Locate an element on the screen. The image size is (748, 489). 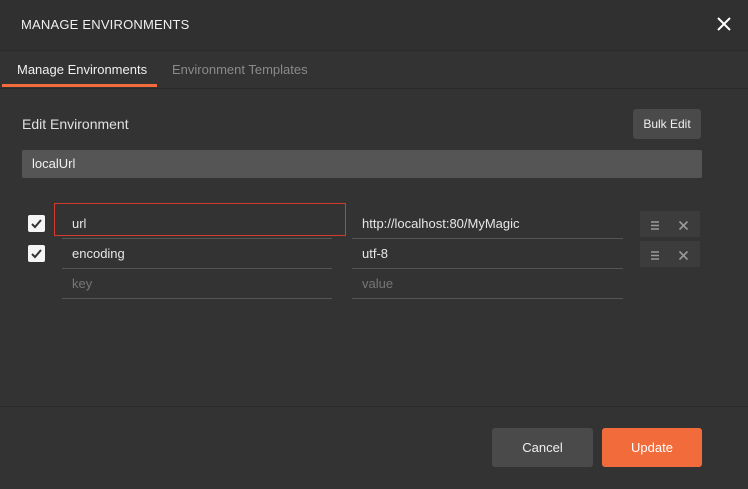
variable-row: encoding utf-8 is located at coordinates (374, 254).